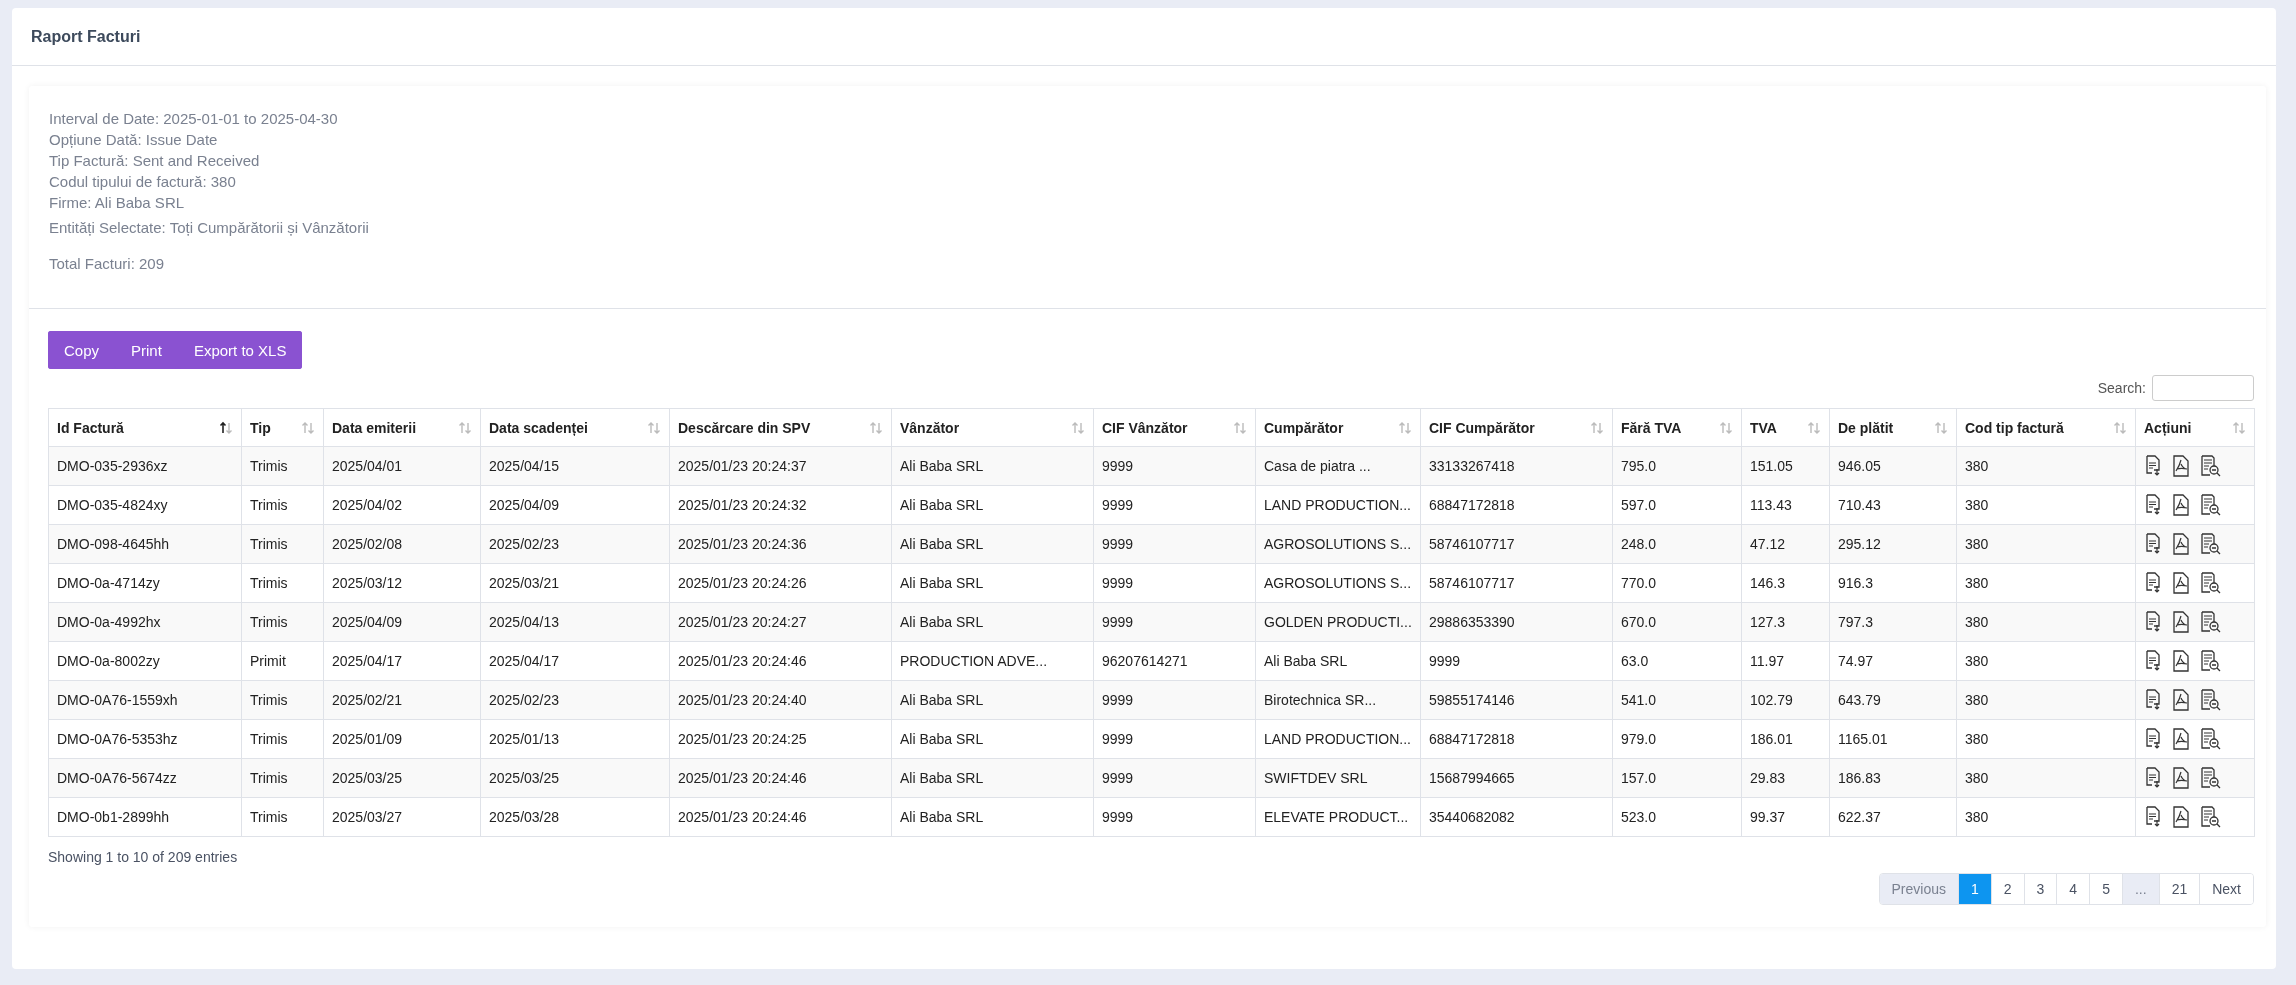 This screenshot has width=2296, height=985. What do you see at coordinates (107, 264) in the screenshot?
I see `total-text: Total Facturi: 209` at bounding box center [107, 264].